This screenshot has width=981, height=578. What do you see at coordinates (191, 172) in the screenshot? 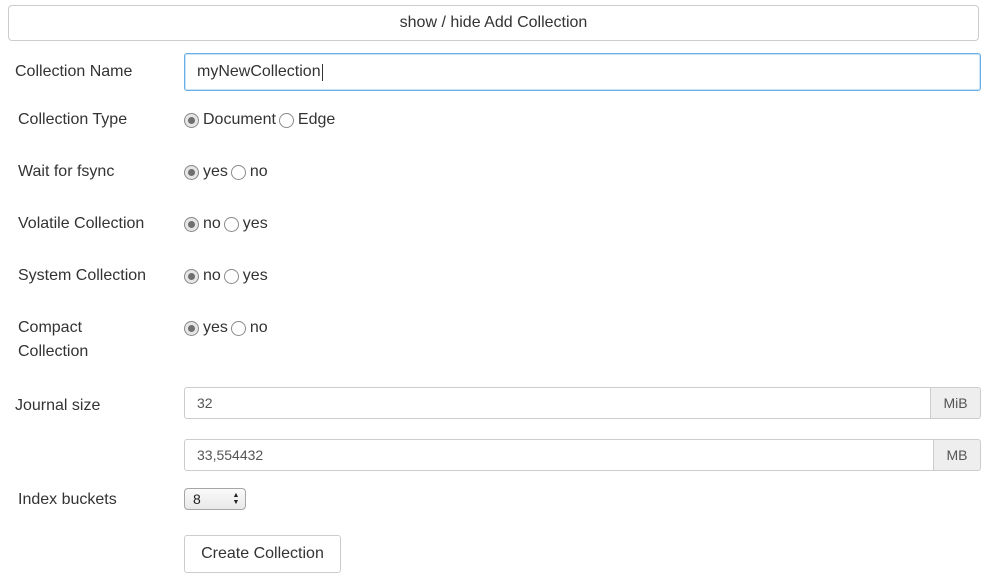
I see `radio-fsync-yes` at bounding box center [191, 172].